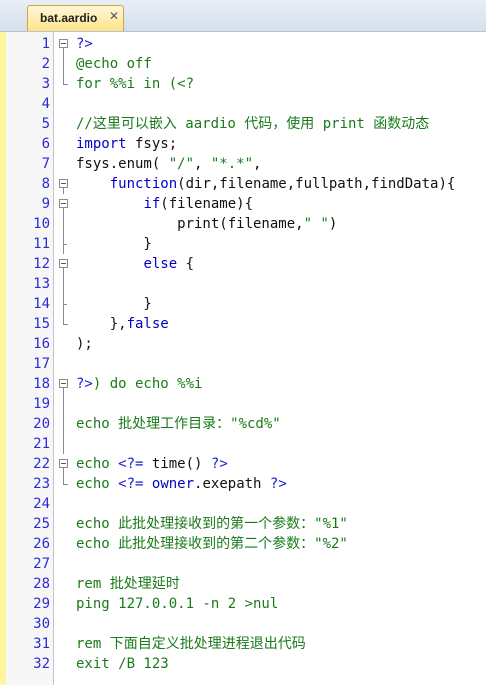 This screenshot has height=685, width=486. I want to click on code-line: 10 print(filename," "), so click(243, 224).